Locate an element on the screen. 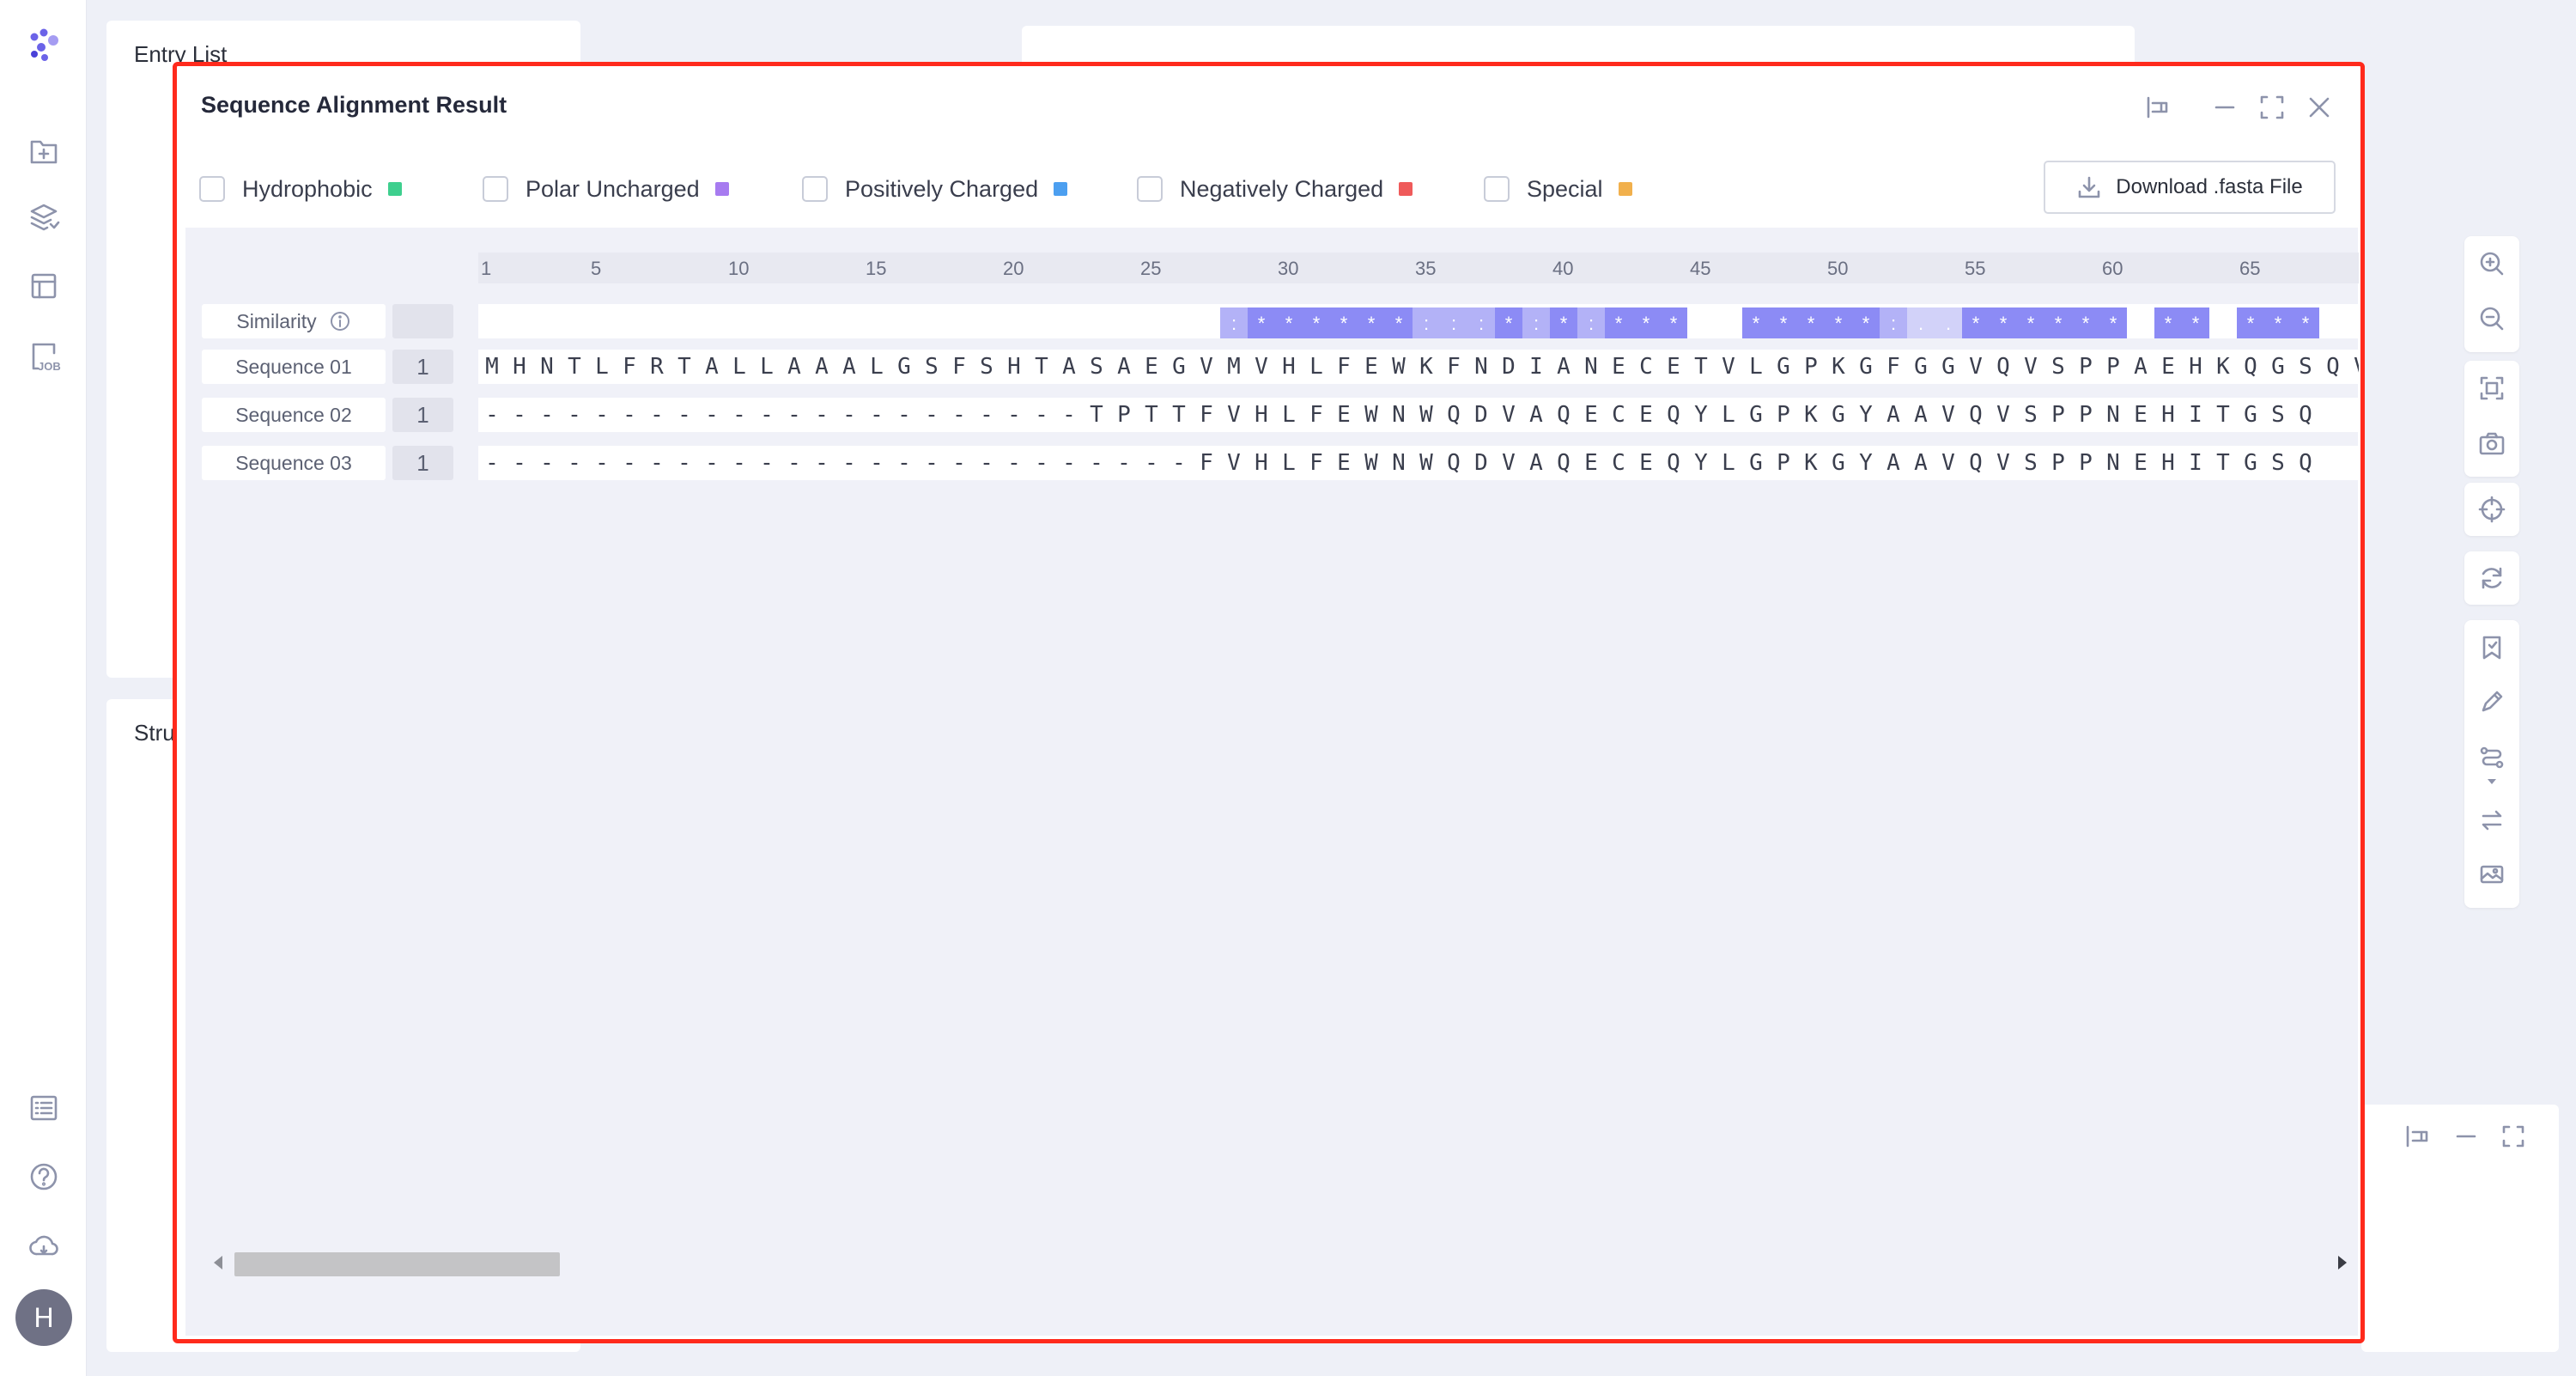 Image resolution: width=2576 pixels, height=1376 pixels. pencil-icon is located at coordinates (2492, 702).